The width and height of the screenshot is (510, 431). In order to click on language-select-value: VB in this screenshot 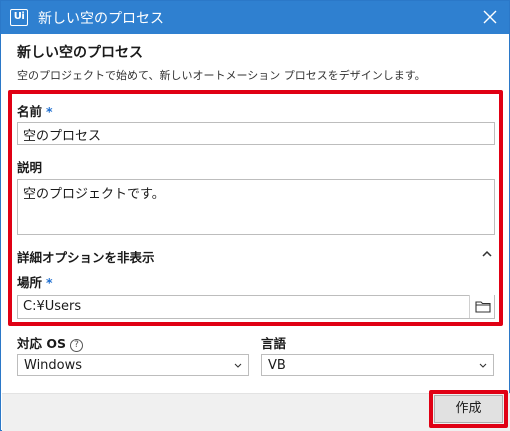, I will do `click(277, 365)`.